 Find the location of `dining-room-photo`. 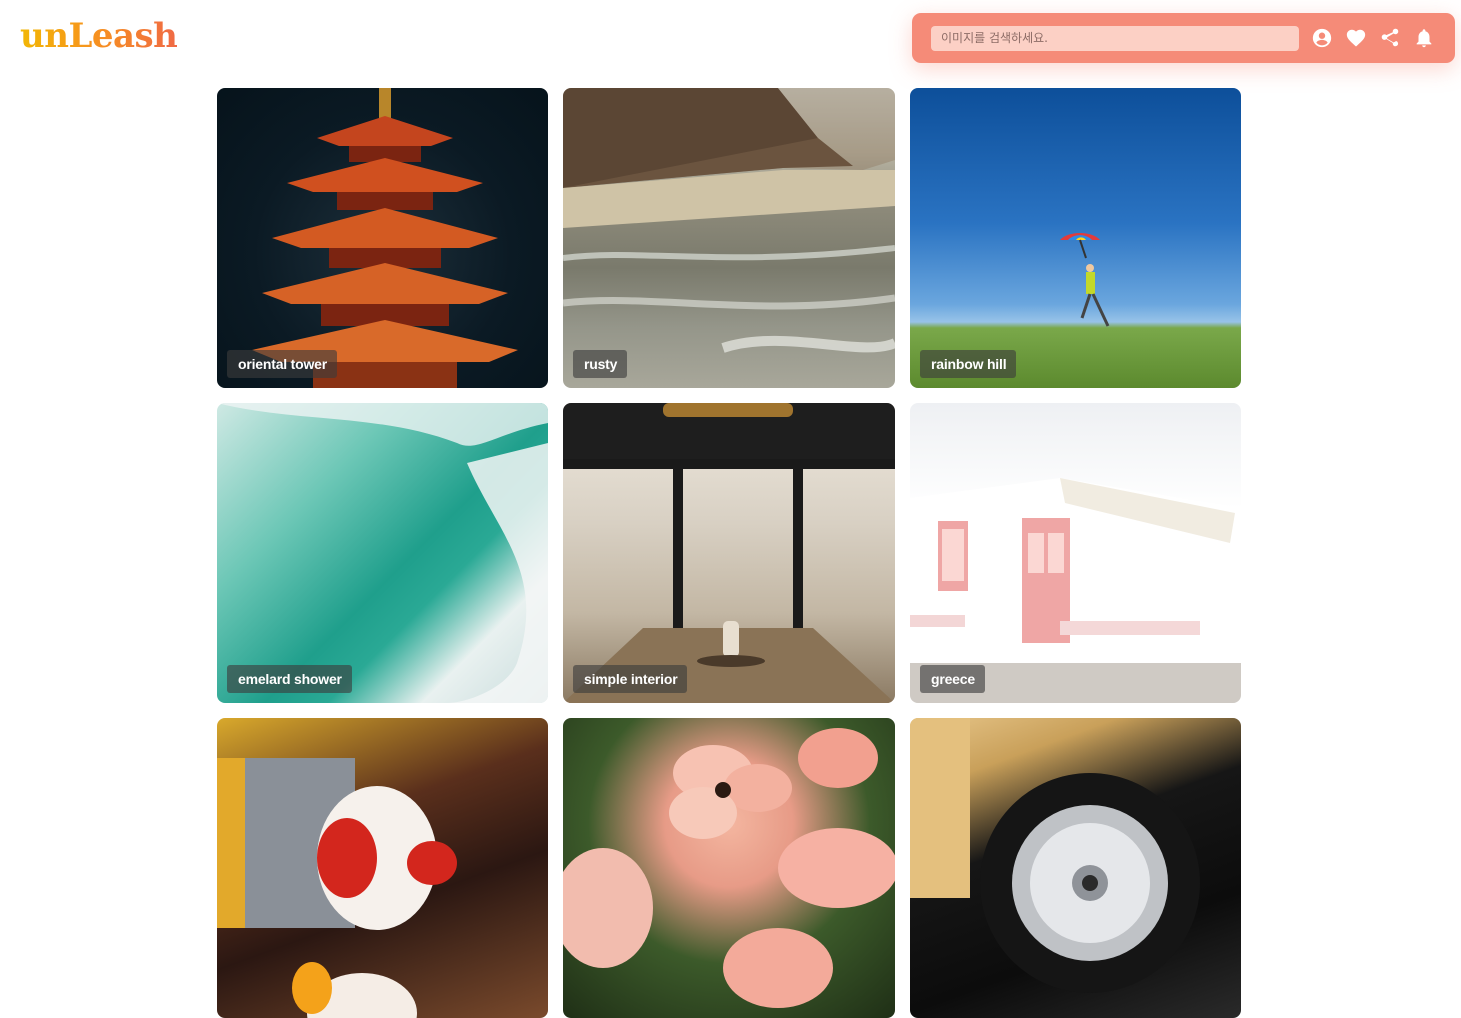

dining-room-photo is located at coordinates (729, 553).